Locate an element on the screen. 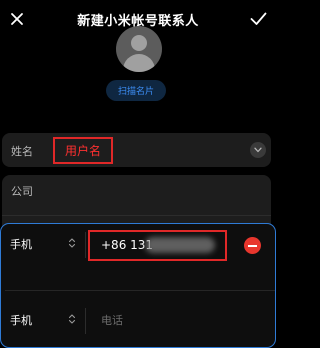 The height and width of the screenshot is (348, 320). phone-number-input: 电话 is located at coordinates (112, 320).